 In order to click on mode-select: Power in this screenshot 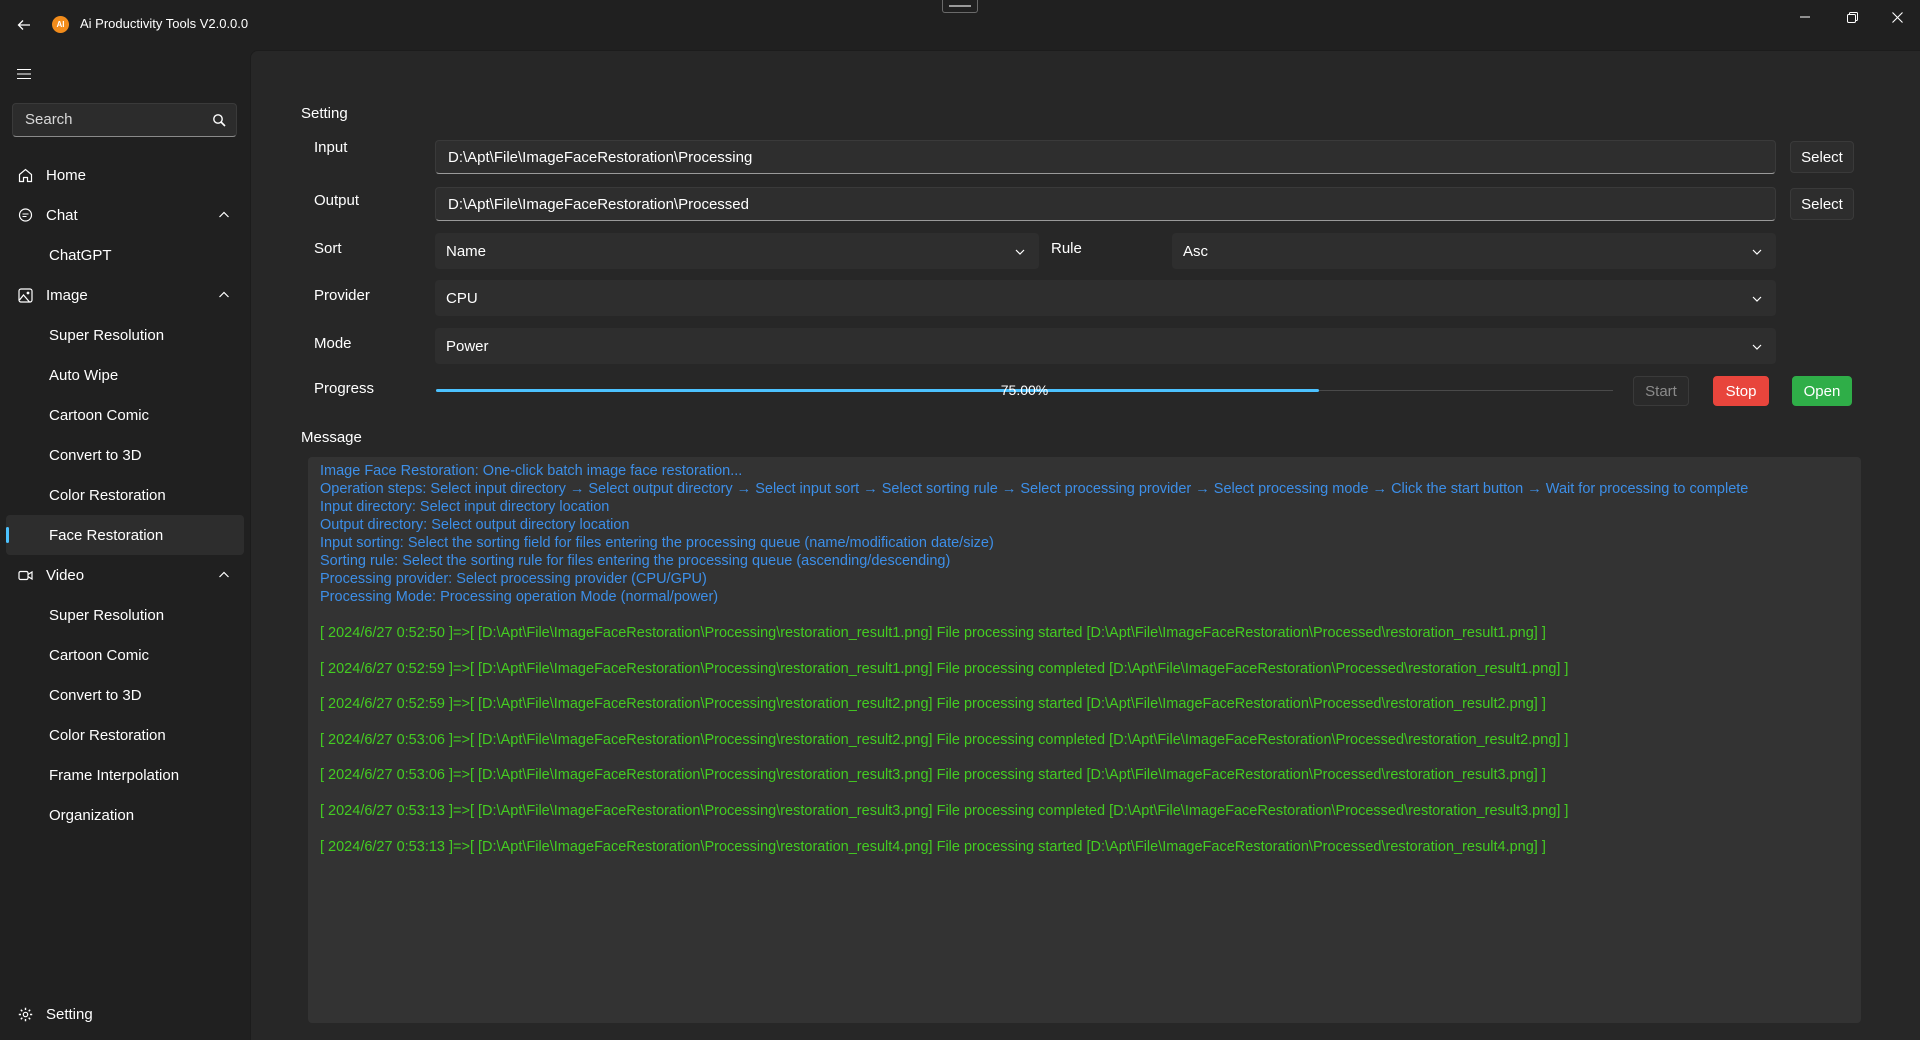, I will do `click(1105, 346)`.